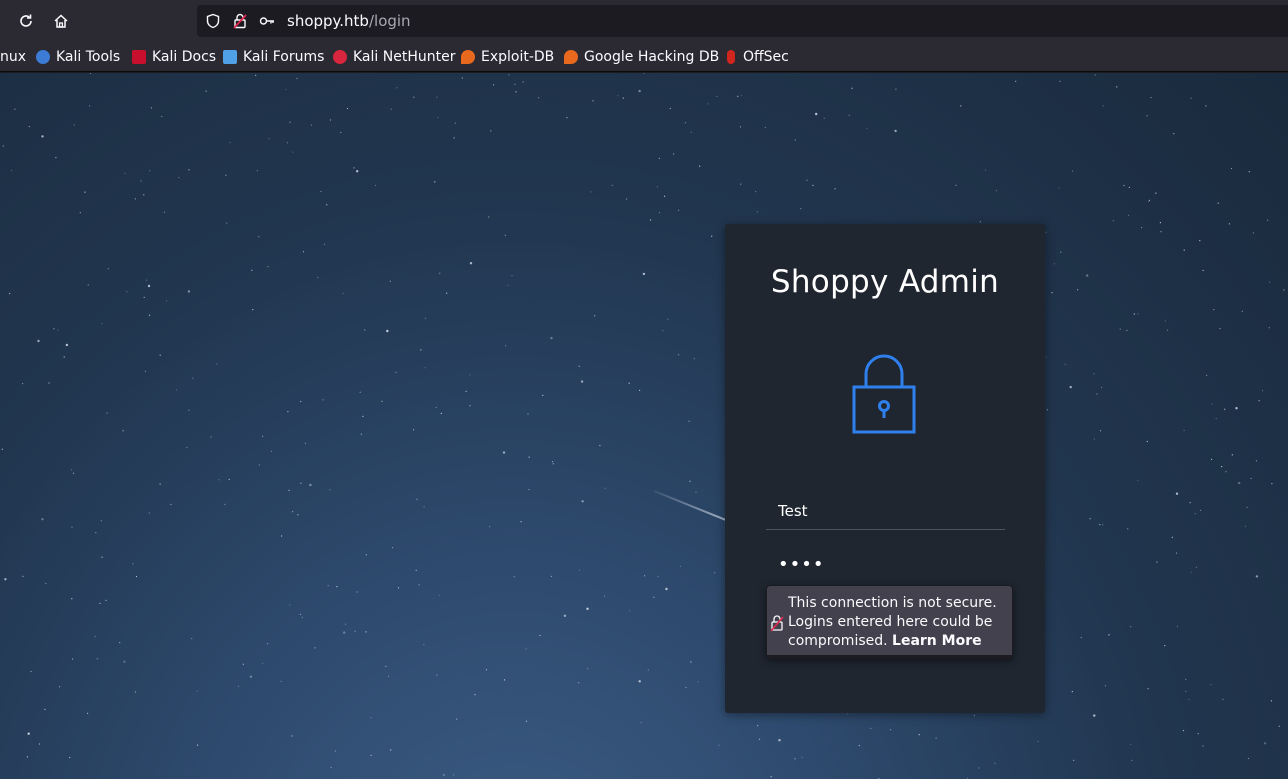 The image size is (1288, 779). What do you see at coordinates (61, 21) in the screenshot?
I see `home-button` at bounding box center [61, 21].